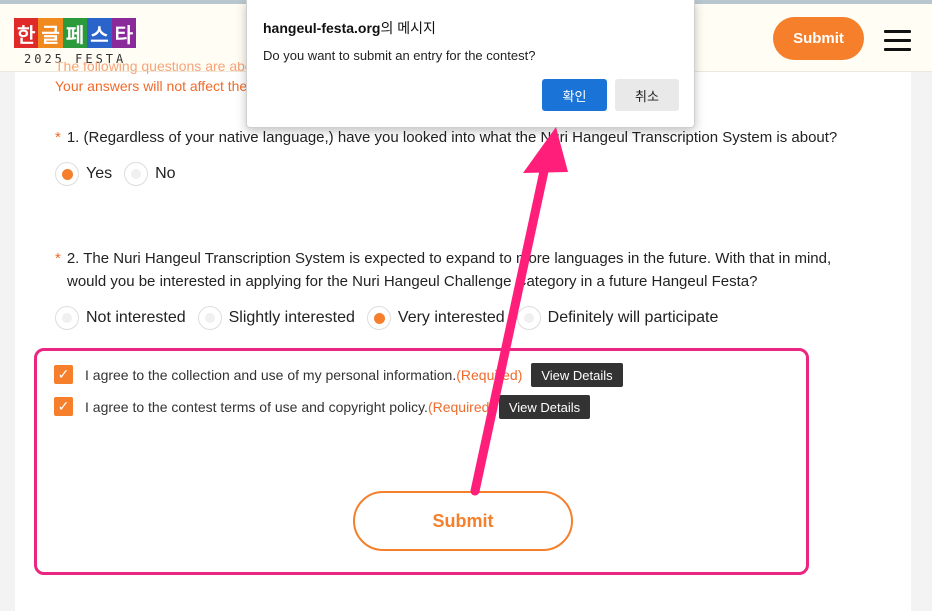  What do you see at coordinates (165, 173) in the screenshot?
I see `option-label: No` at bounding box center [165, 173].